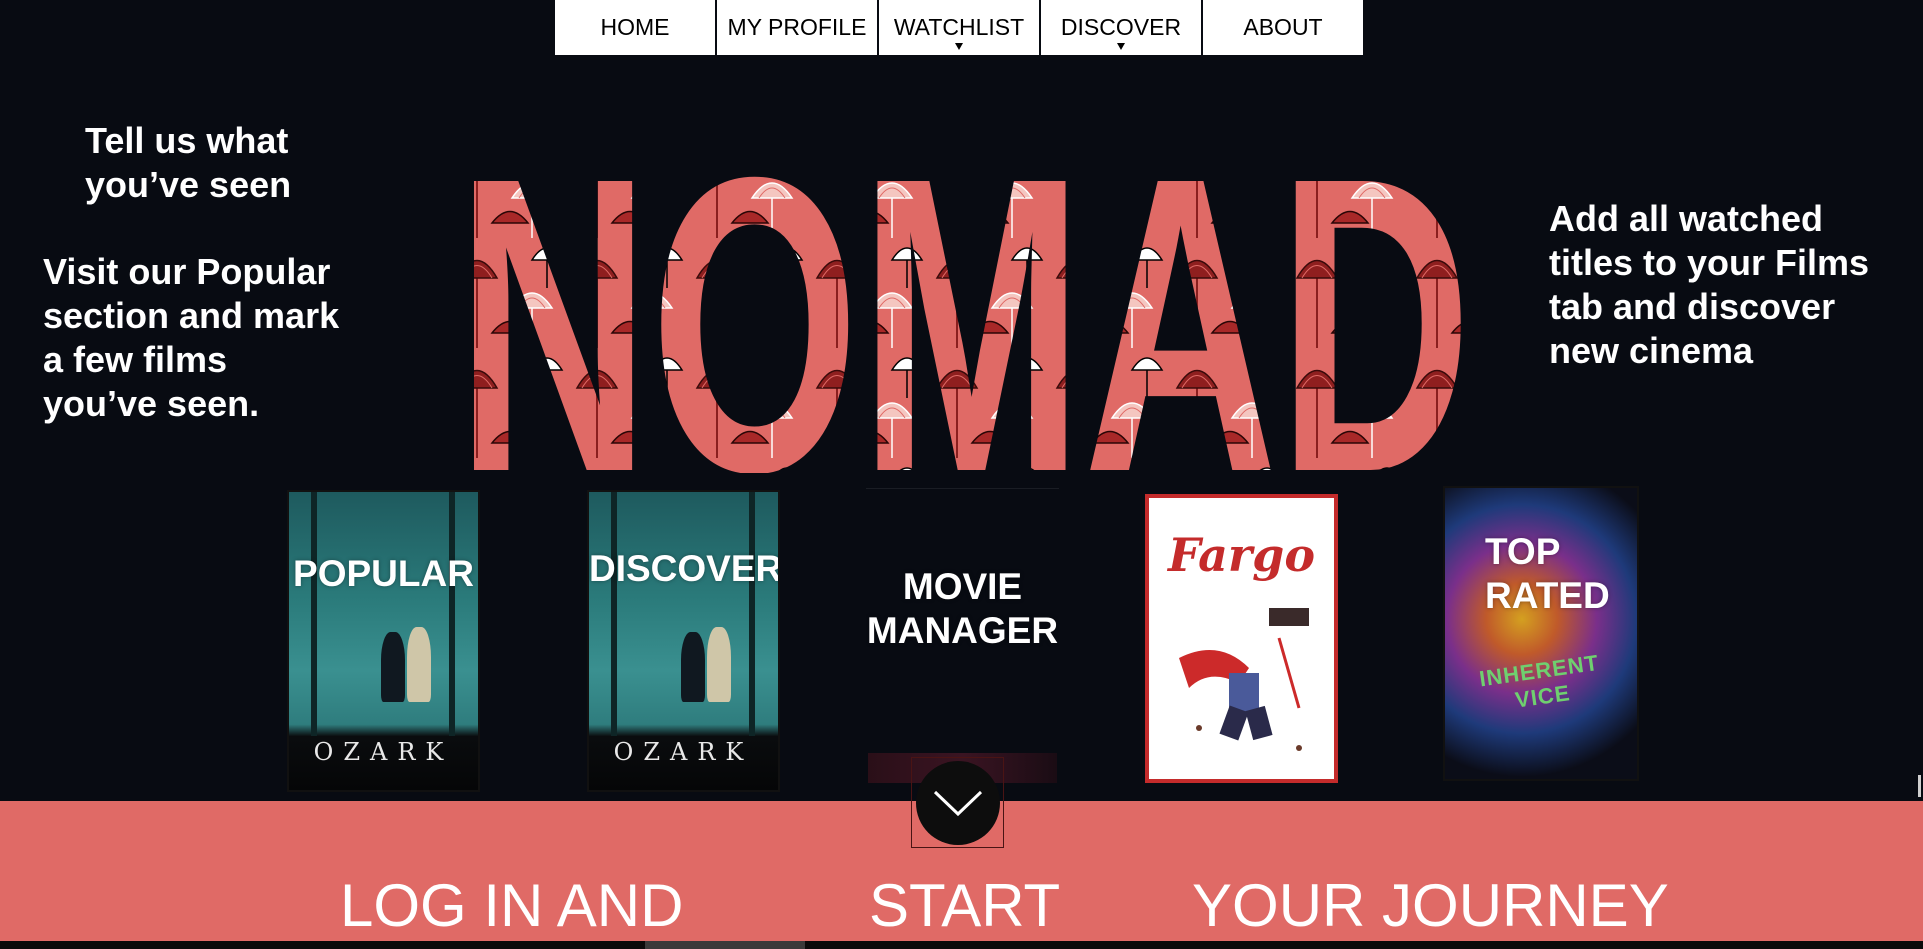 This screenshot has height=949, width=1923. I want to click on main-nav: HOME MY PROFILE WATCHLIST DISCOVER ABOUT, so click(959, 27).